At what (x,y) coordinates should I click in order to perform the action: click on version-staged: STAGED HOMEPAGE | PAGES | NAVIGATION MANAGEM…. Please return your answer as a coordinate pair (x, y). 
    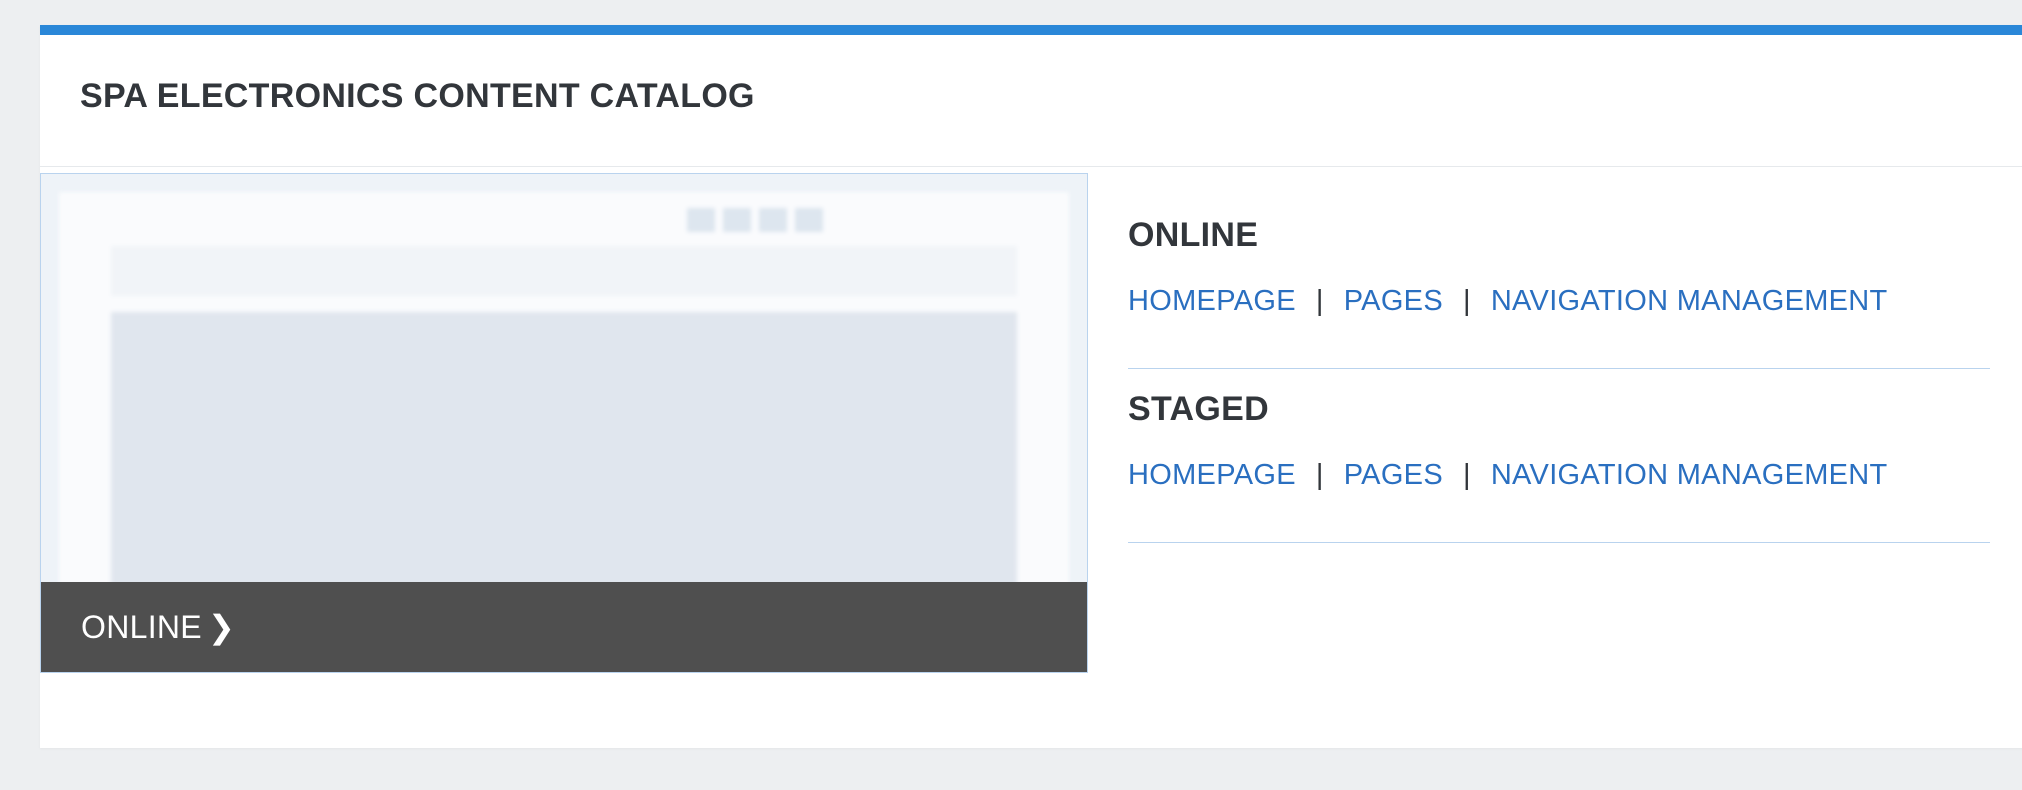
    Looking at the image, I should click on (1559, 466).